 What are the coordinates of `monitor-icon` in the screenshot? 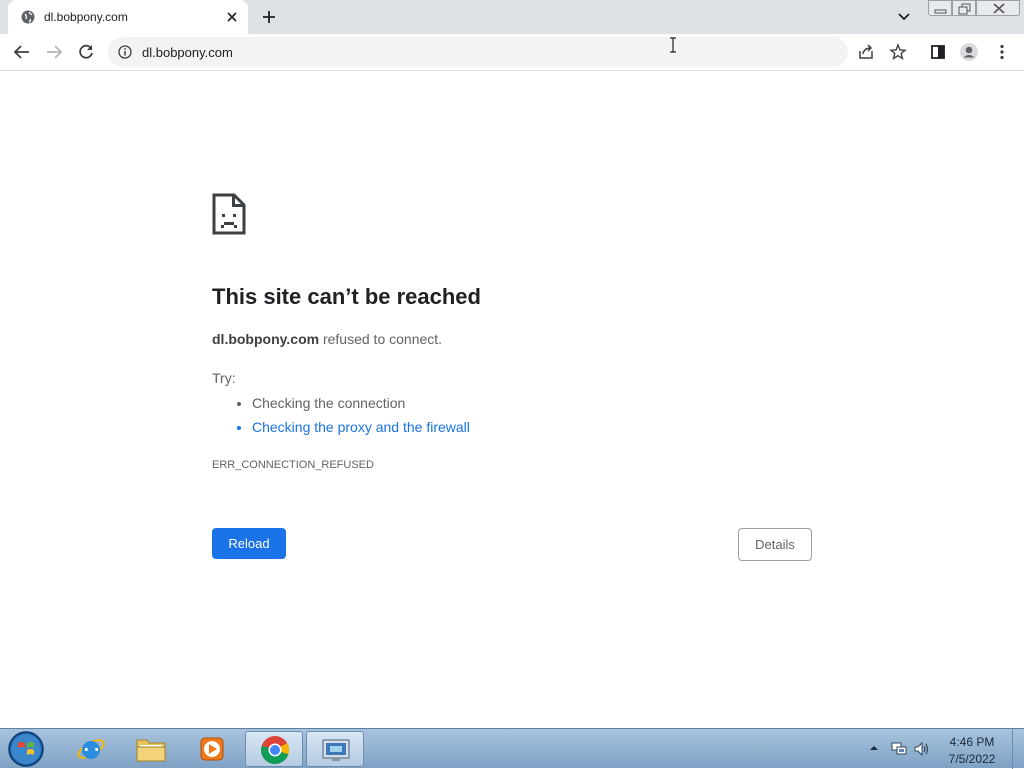 It's located at (336, 750).